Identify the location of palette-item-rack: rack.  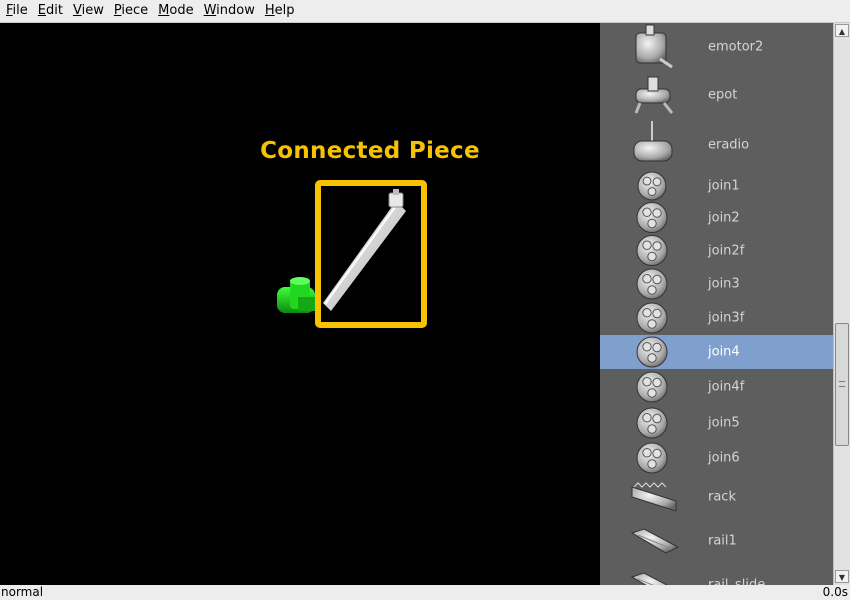
(716, 497).